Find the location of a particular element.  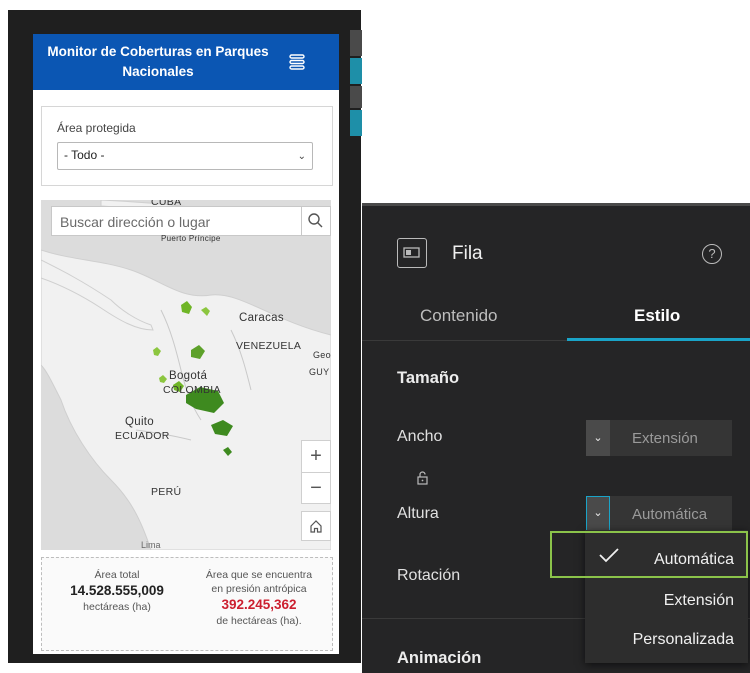

menu-item-personalizada: Personalizada is located at coordinates (683, 640).